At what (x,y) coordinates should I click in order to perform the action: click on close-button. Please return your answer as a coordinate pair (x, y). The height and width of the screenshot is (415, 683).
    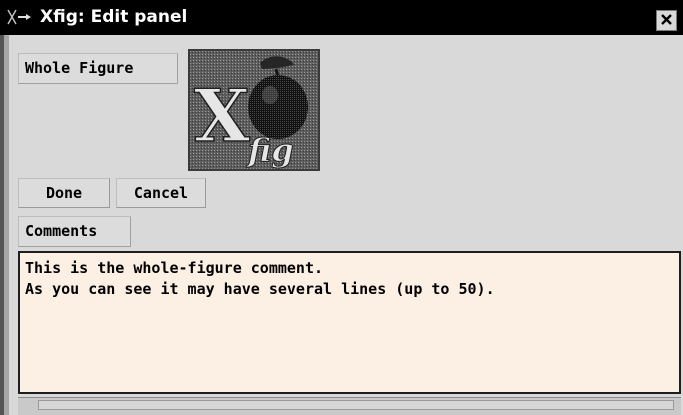
    Looking at the image, I should click on (666, 20).